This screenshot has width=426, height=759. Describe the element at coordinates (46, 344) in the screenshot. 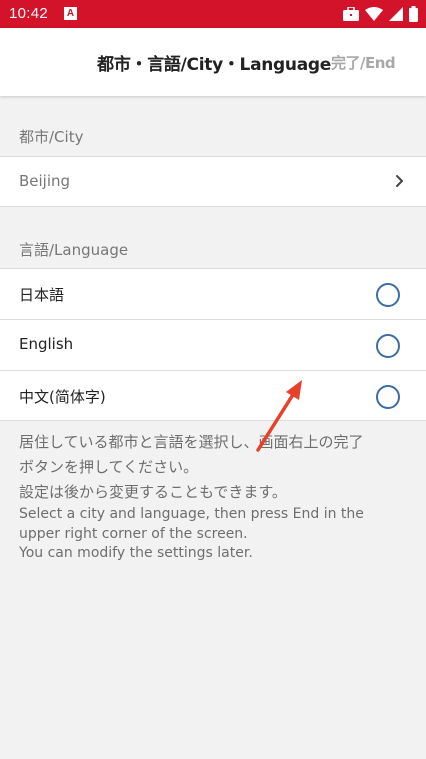

I see `language-label: English` at that location.